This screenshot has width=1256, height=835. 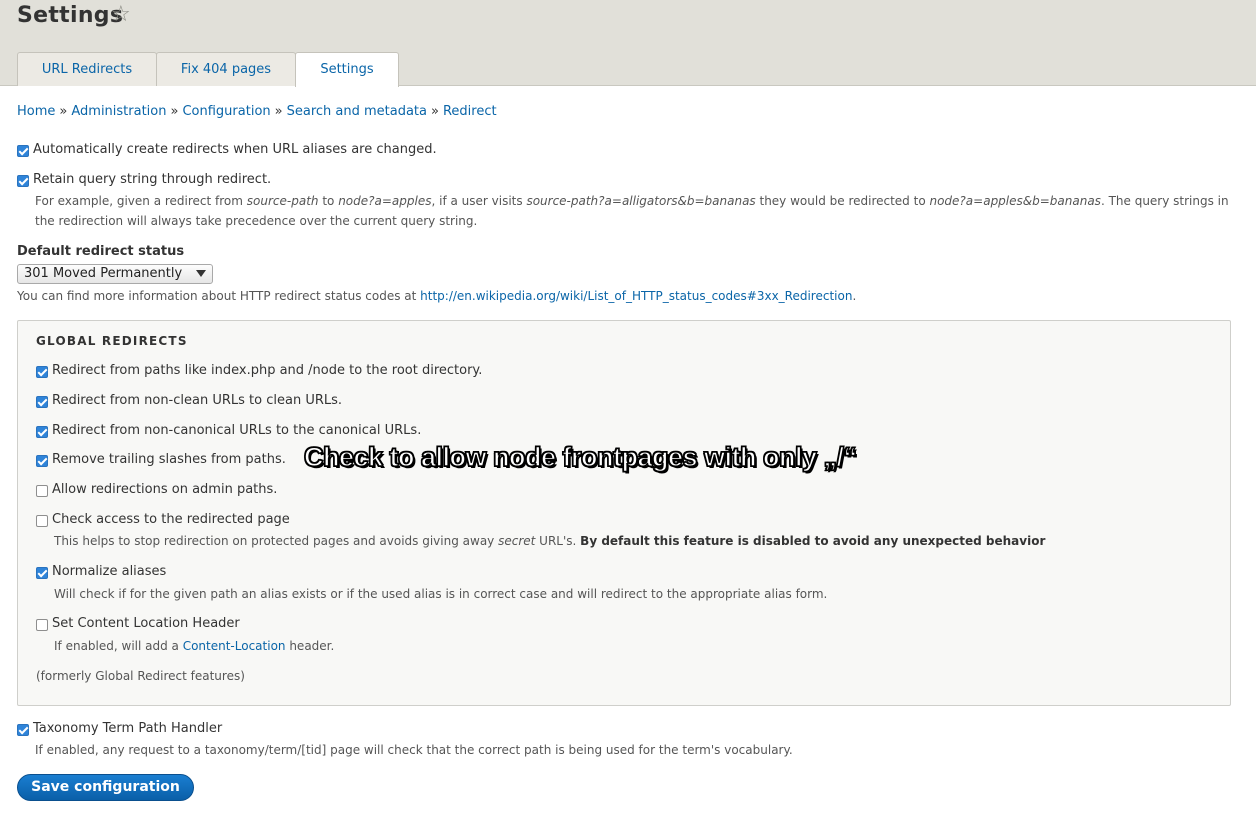 I want to click on tab-settings: Settings, so click(x=347, y=69).